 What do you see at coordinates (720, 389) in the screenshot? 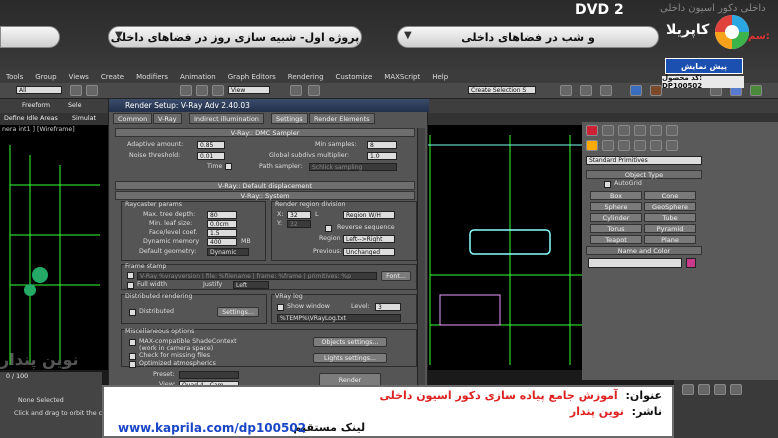
I see `zoom-icon` at bounding box center [720, 389].